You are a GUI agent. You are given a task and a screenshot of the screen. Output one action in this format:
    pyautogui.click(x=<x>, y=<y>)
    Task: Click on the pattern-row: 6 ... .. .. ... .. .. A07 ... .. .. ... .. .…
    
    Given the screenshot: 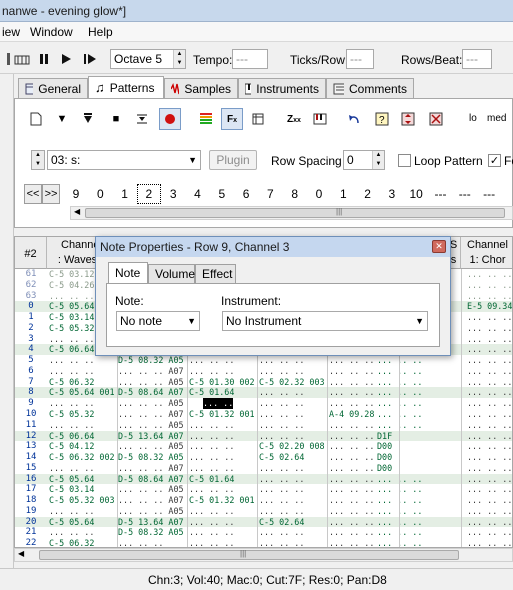 What is the action you would take?
    pyautogui.click(x=263, y=371)
    